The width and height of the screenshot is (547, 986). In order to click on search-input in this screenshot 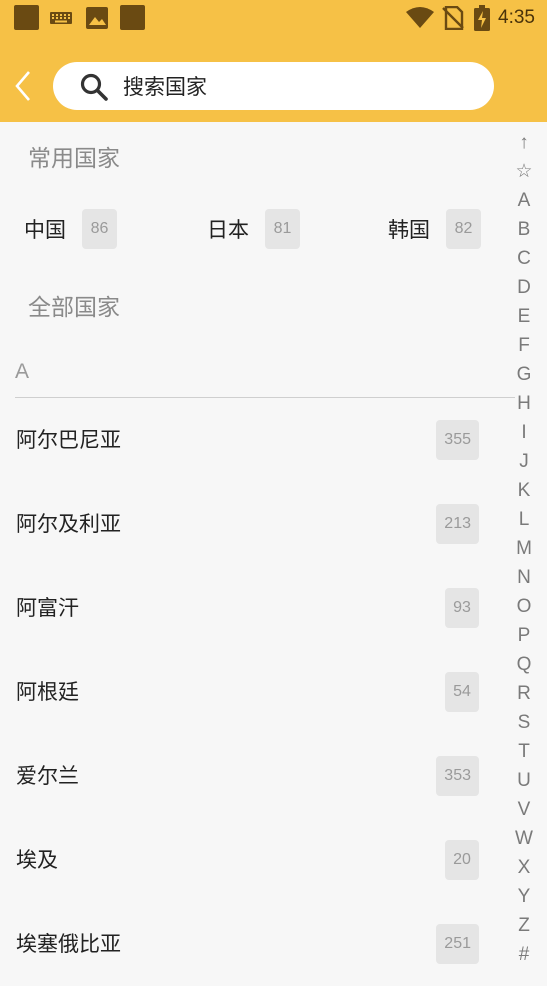, I will do `click(298, 87)`.